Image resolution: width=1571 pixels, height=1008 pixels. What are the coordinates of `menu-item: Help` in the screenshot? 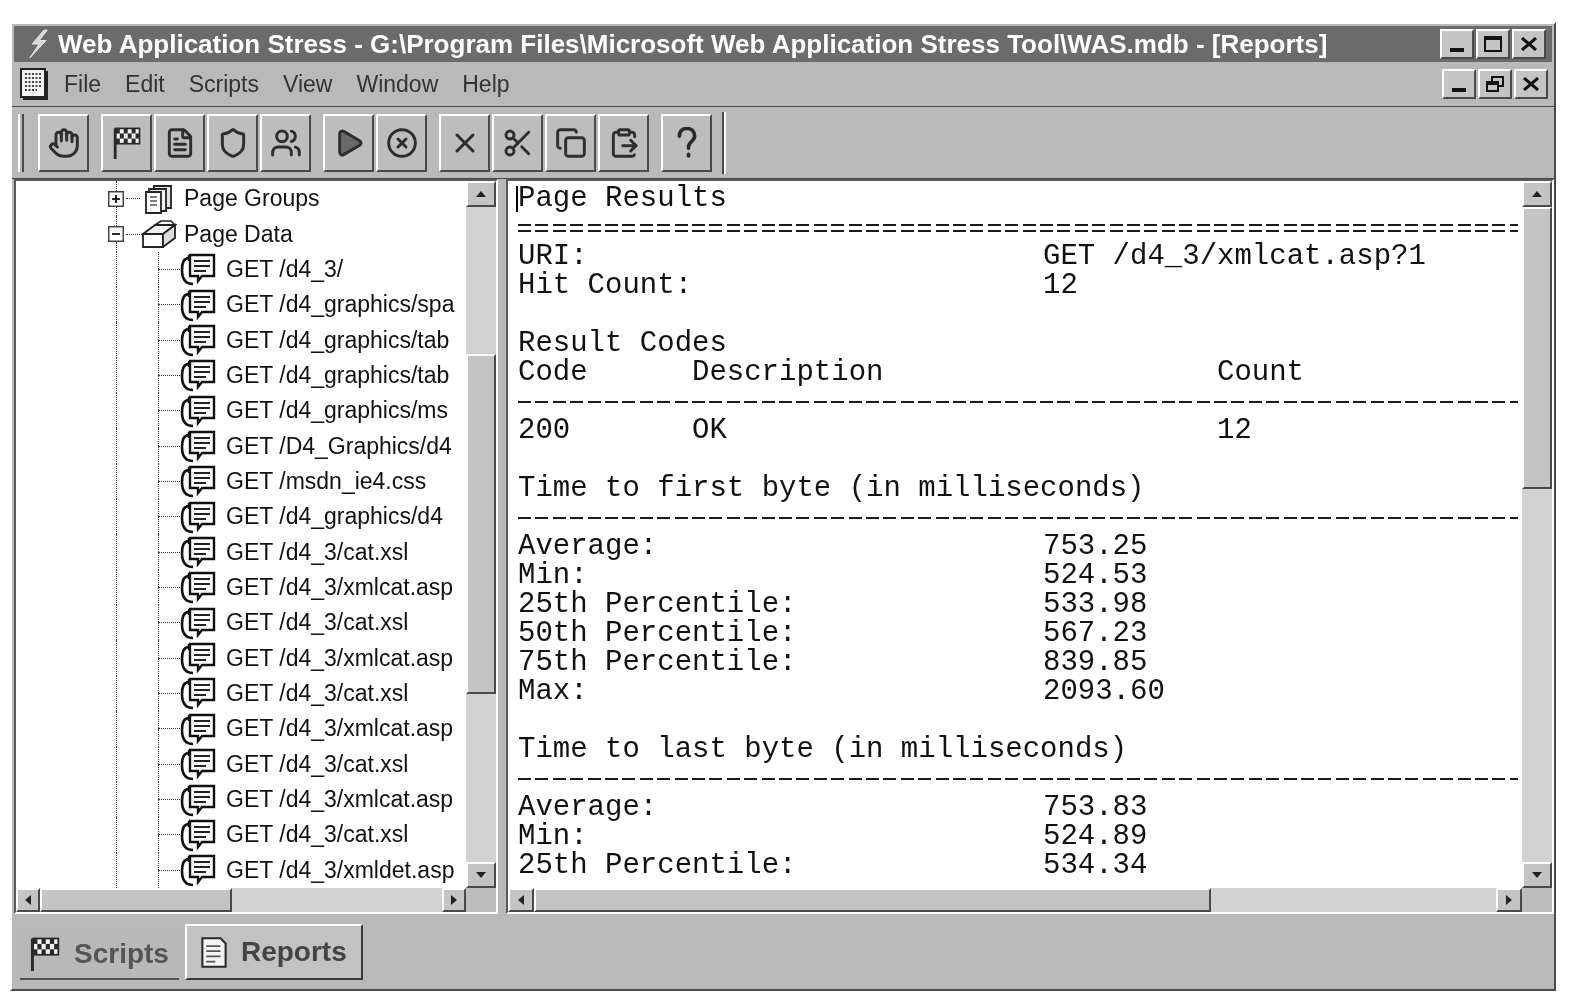 It's located at (486, 84).